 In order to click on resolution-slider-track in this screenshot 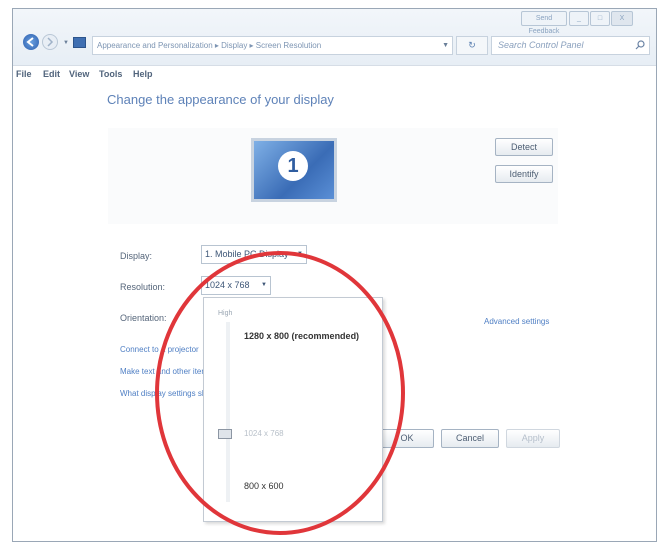, I will do `click(228, 412)`.